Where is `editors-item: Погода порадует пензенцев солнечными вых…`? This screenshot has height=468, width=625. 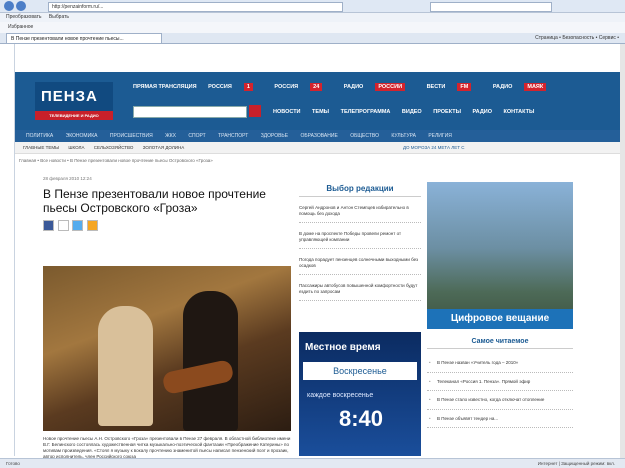 editors-item: Погода порадует пензенцев солнечными вых… is located at coordinates (360, 266).